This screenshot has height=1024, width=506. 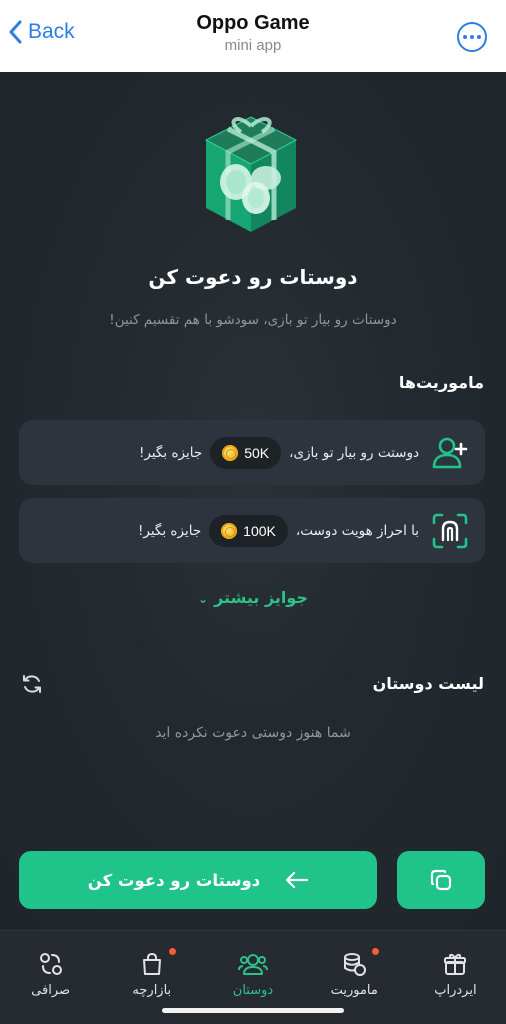 I want to click on page-headline: دوستات رو دعوت کن, so click(x=253, y=277).